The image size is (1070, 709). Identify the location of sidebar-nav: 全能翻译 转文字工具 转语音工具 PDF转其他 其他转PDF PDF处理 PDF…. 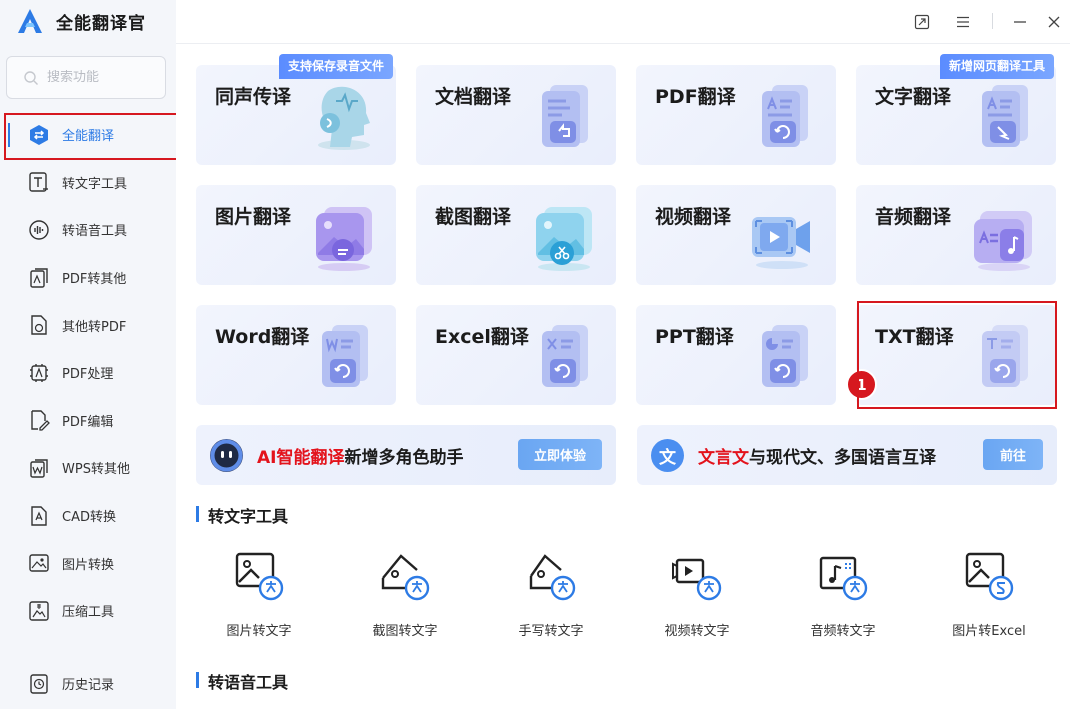
(90, 373).